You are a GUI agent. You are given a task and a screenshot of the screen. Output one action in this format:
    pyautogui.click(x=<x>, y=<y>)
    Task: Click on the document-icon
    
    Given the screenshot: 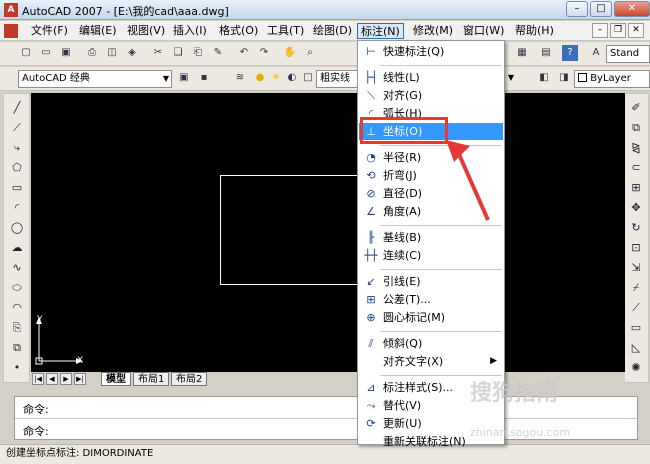 What is the action you would take?
    pyautogui.click(x=11, y=31)
    